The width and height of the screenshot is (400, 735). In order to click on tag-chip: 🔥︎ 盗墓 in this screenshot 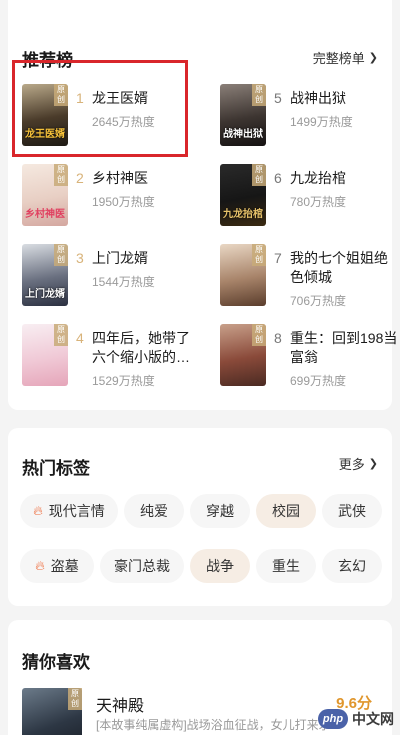, I will do `click(57, 566)`.